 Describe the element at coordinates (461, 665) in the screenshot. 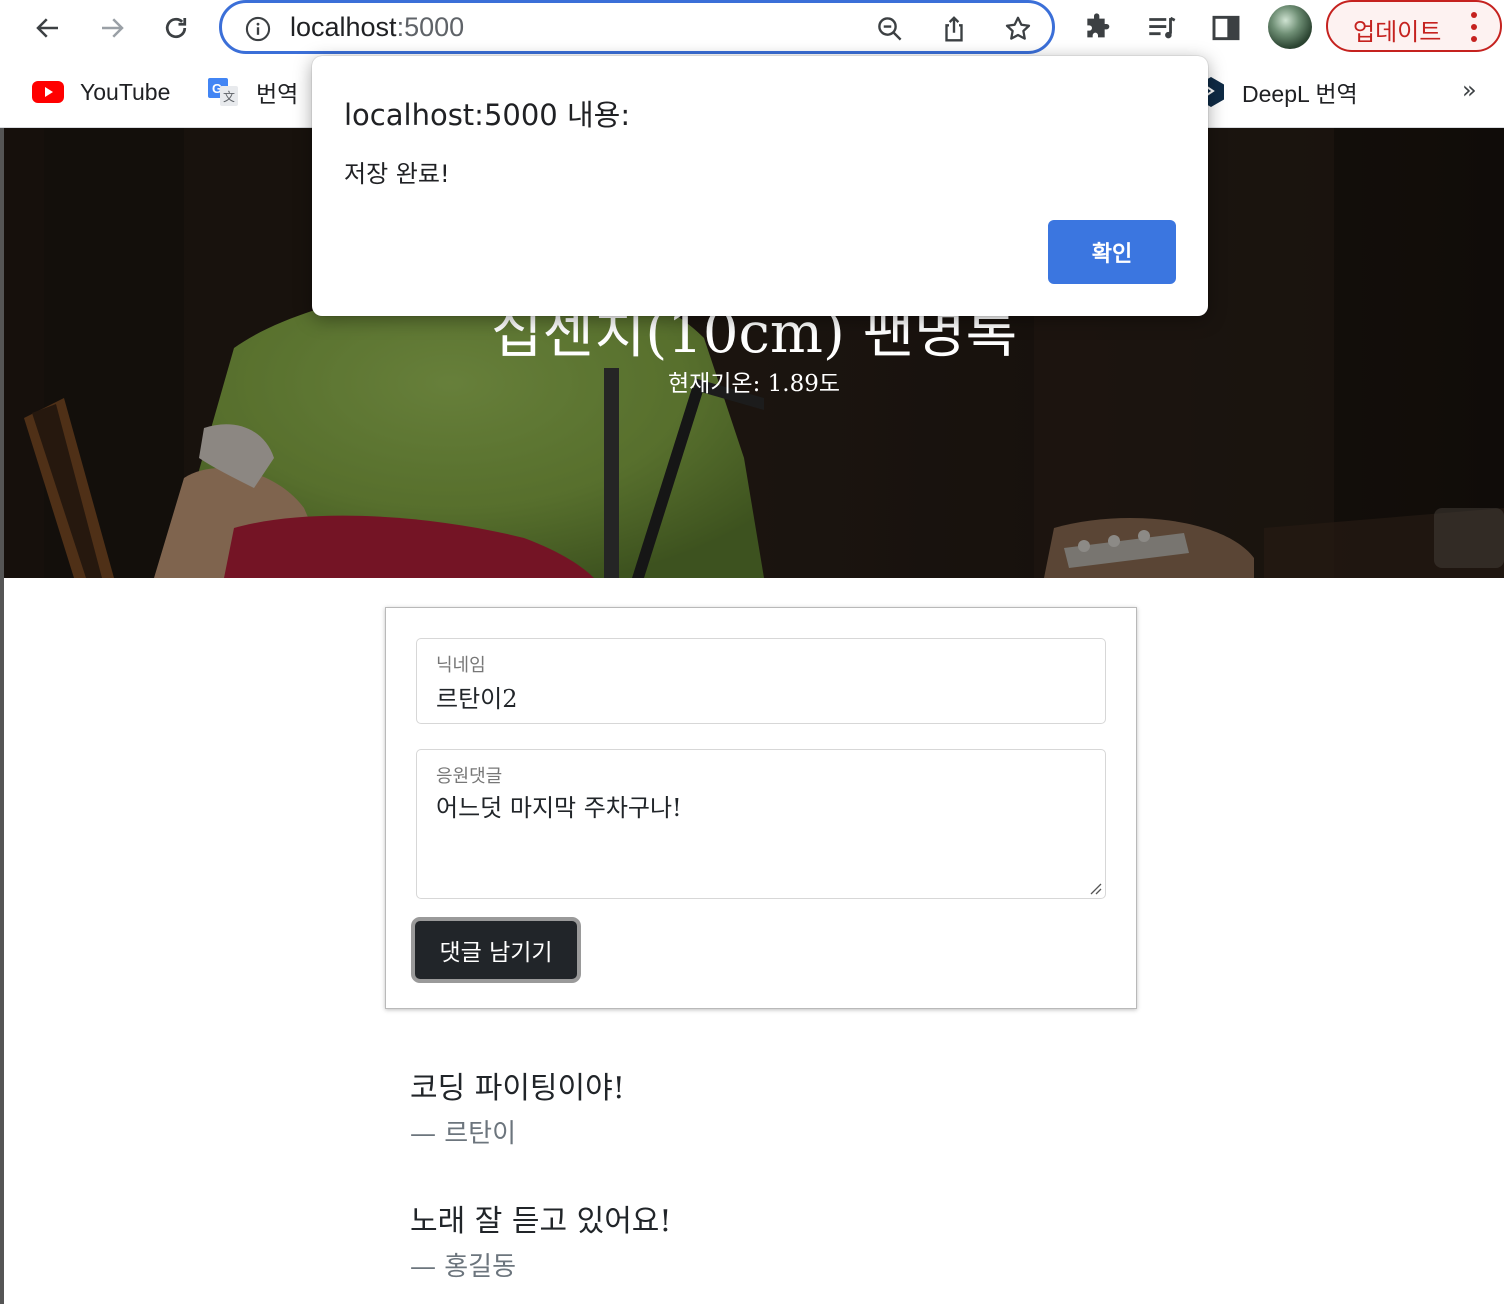

I see `nickname-label: 닉네임` at that location.